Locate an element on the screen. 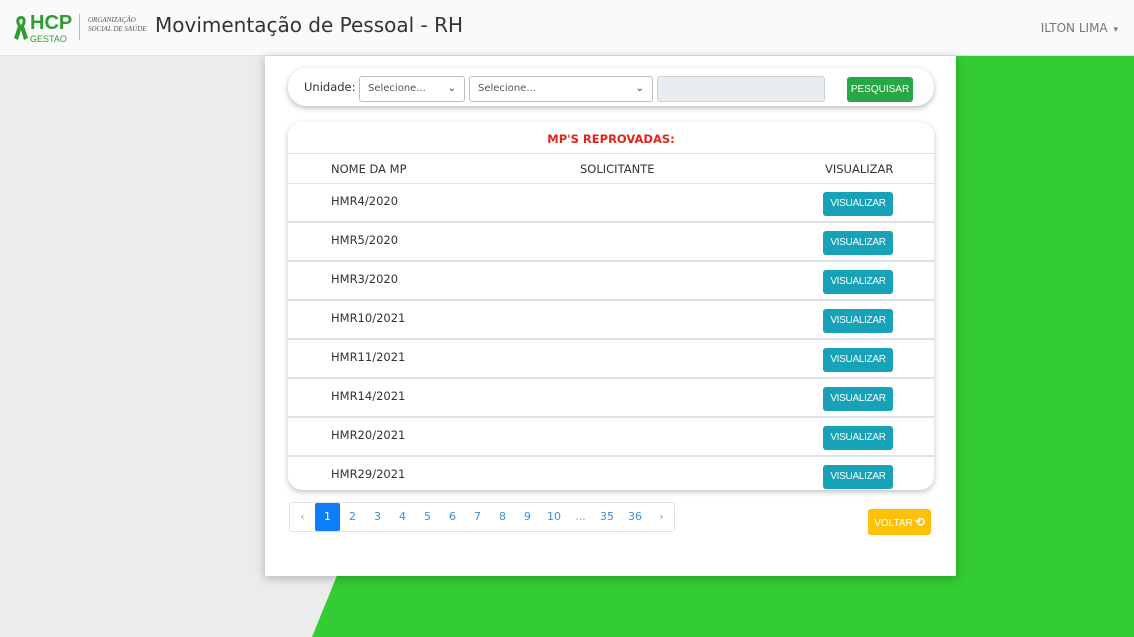 This screenshot has width=1134, height=637. pagination-page: 3 is located at coordinates (377, 517).